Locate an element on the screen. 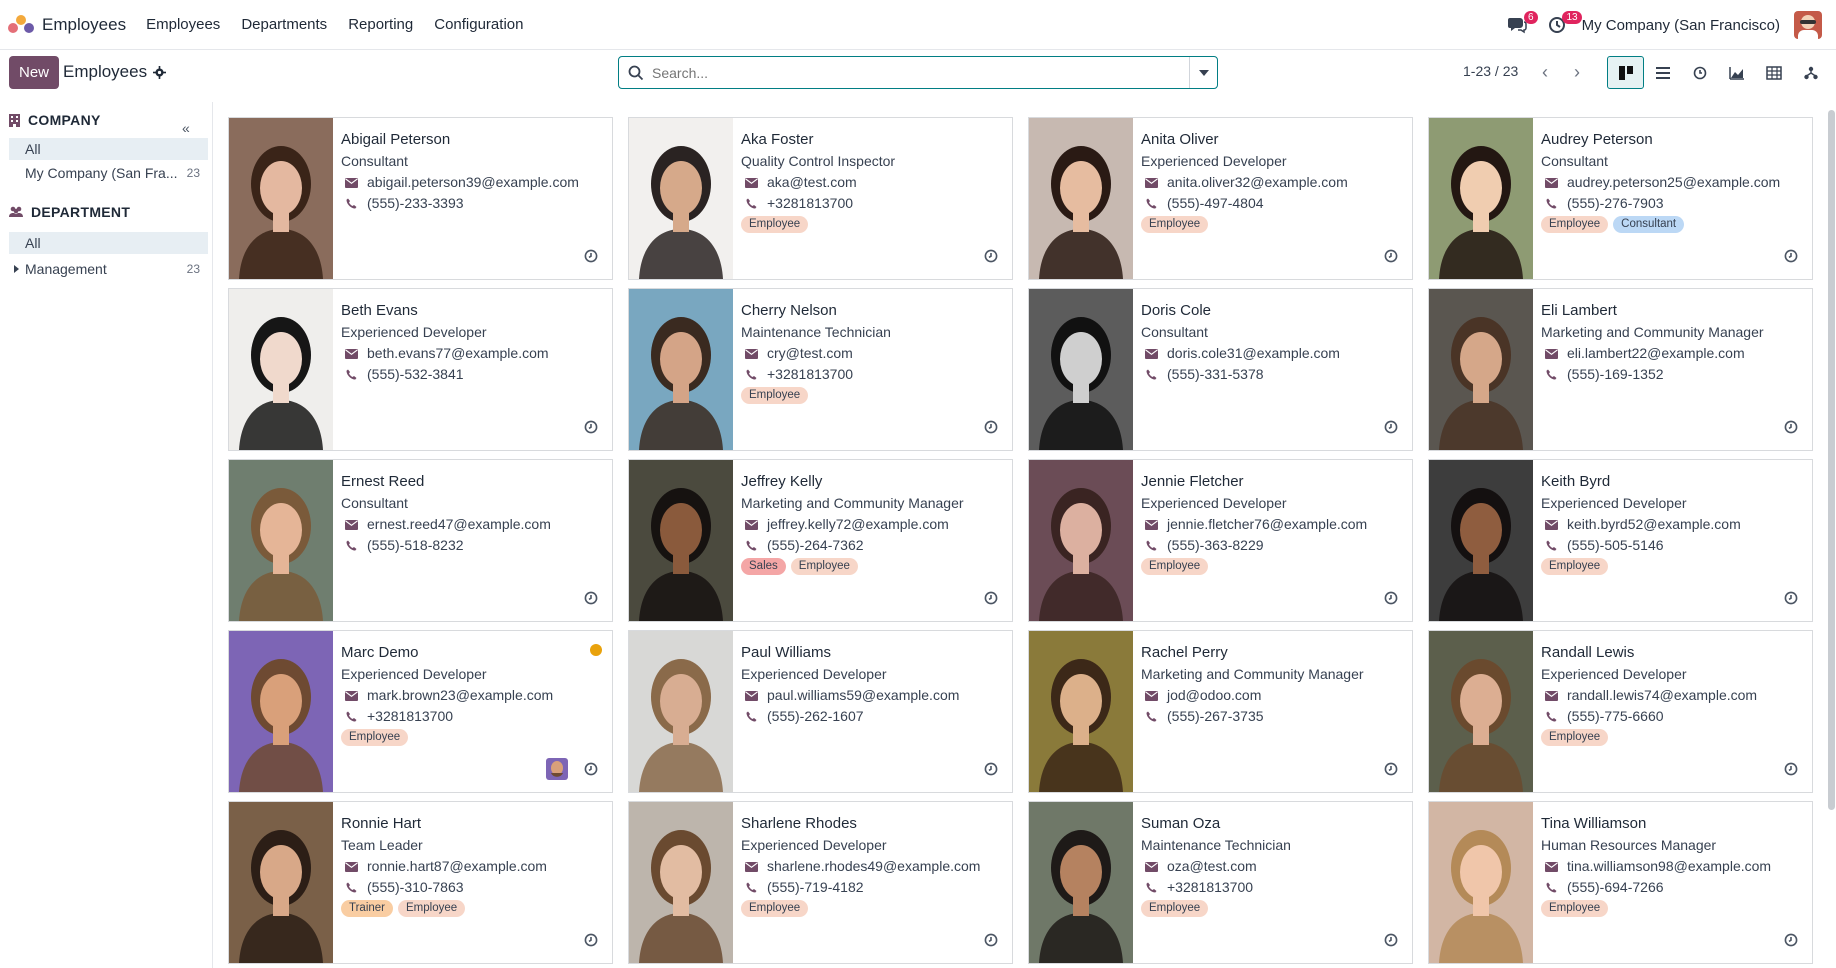 This screenshot has height=968, width=1836. company-filter-all: All is located at coordinates (108, 149).